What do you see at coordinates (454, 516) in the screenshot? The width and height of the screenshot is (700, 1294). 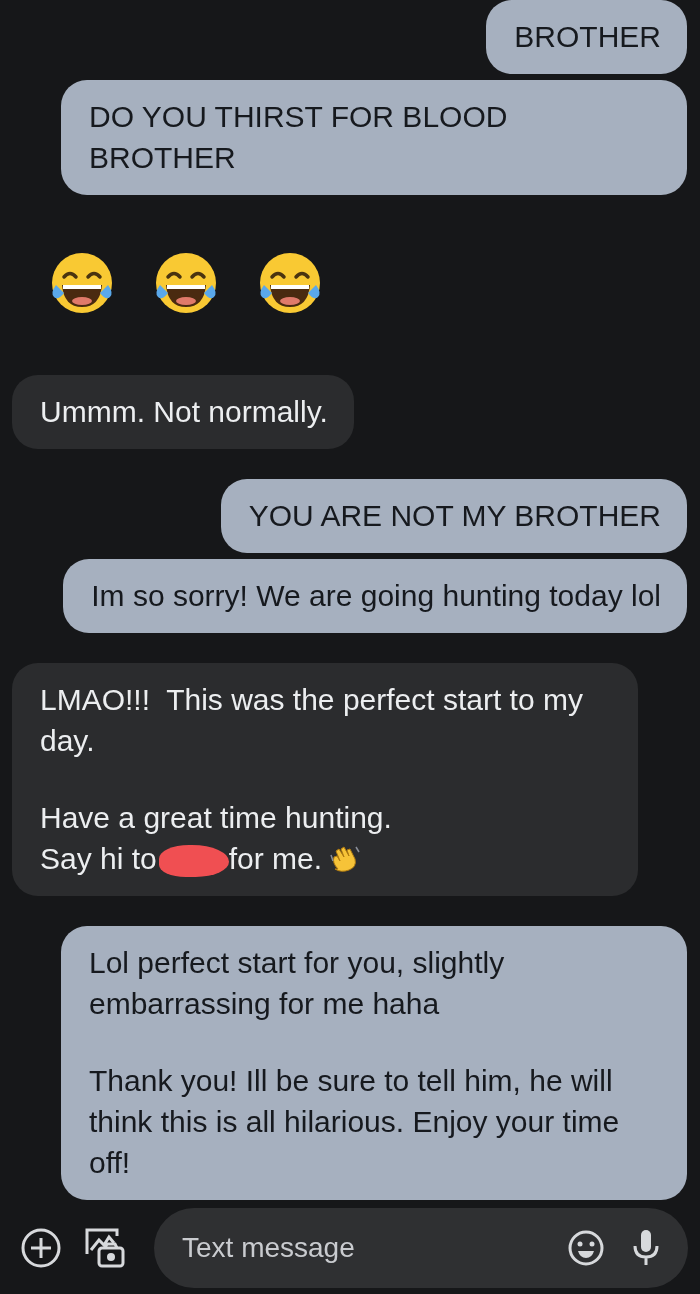 I see `message-text: YOU ARE NOT MY BROTHER` at bounding box center [454, 516].